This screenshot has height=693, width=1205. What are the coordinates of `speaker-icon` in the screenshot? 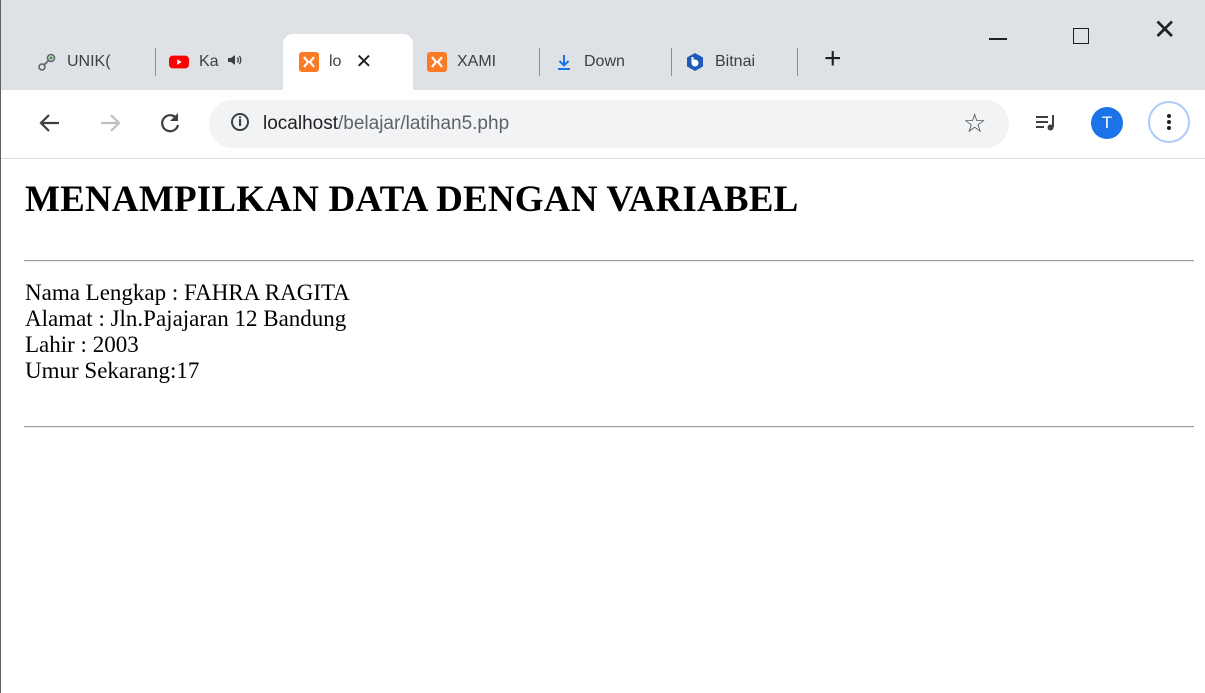 It's located at (236, 62).